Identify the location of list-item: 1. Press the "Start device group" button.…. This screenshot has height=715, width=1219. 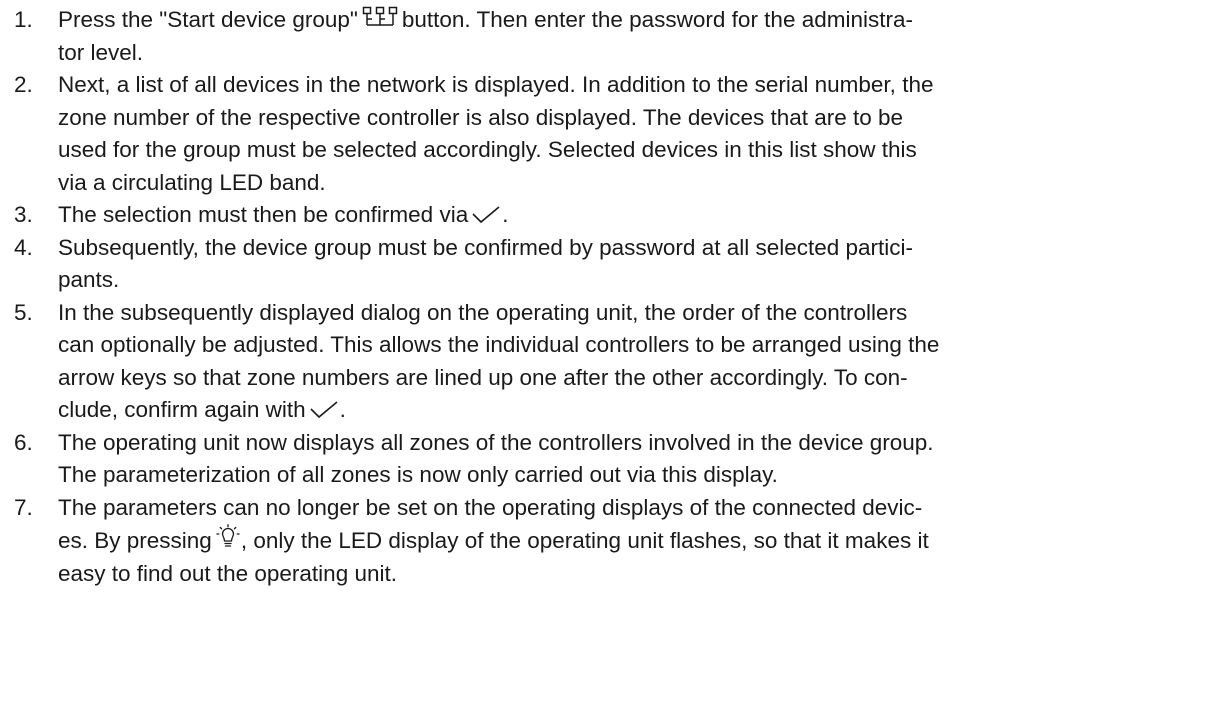
(606, 36).